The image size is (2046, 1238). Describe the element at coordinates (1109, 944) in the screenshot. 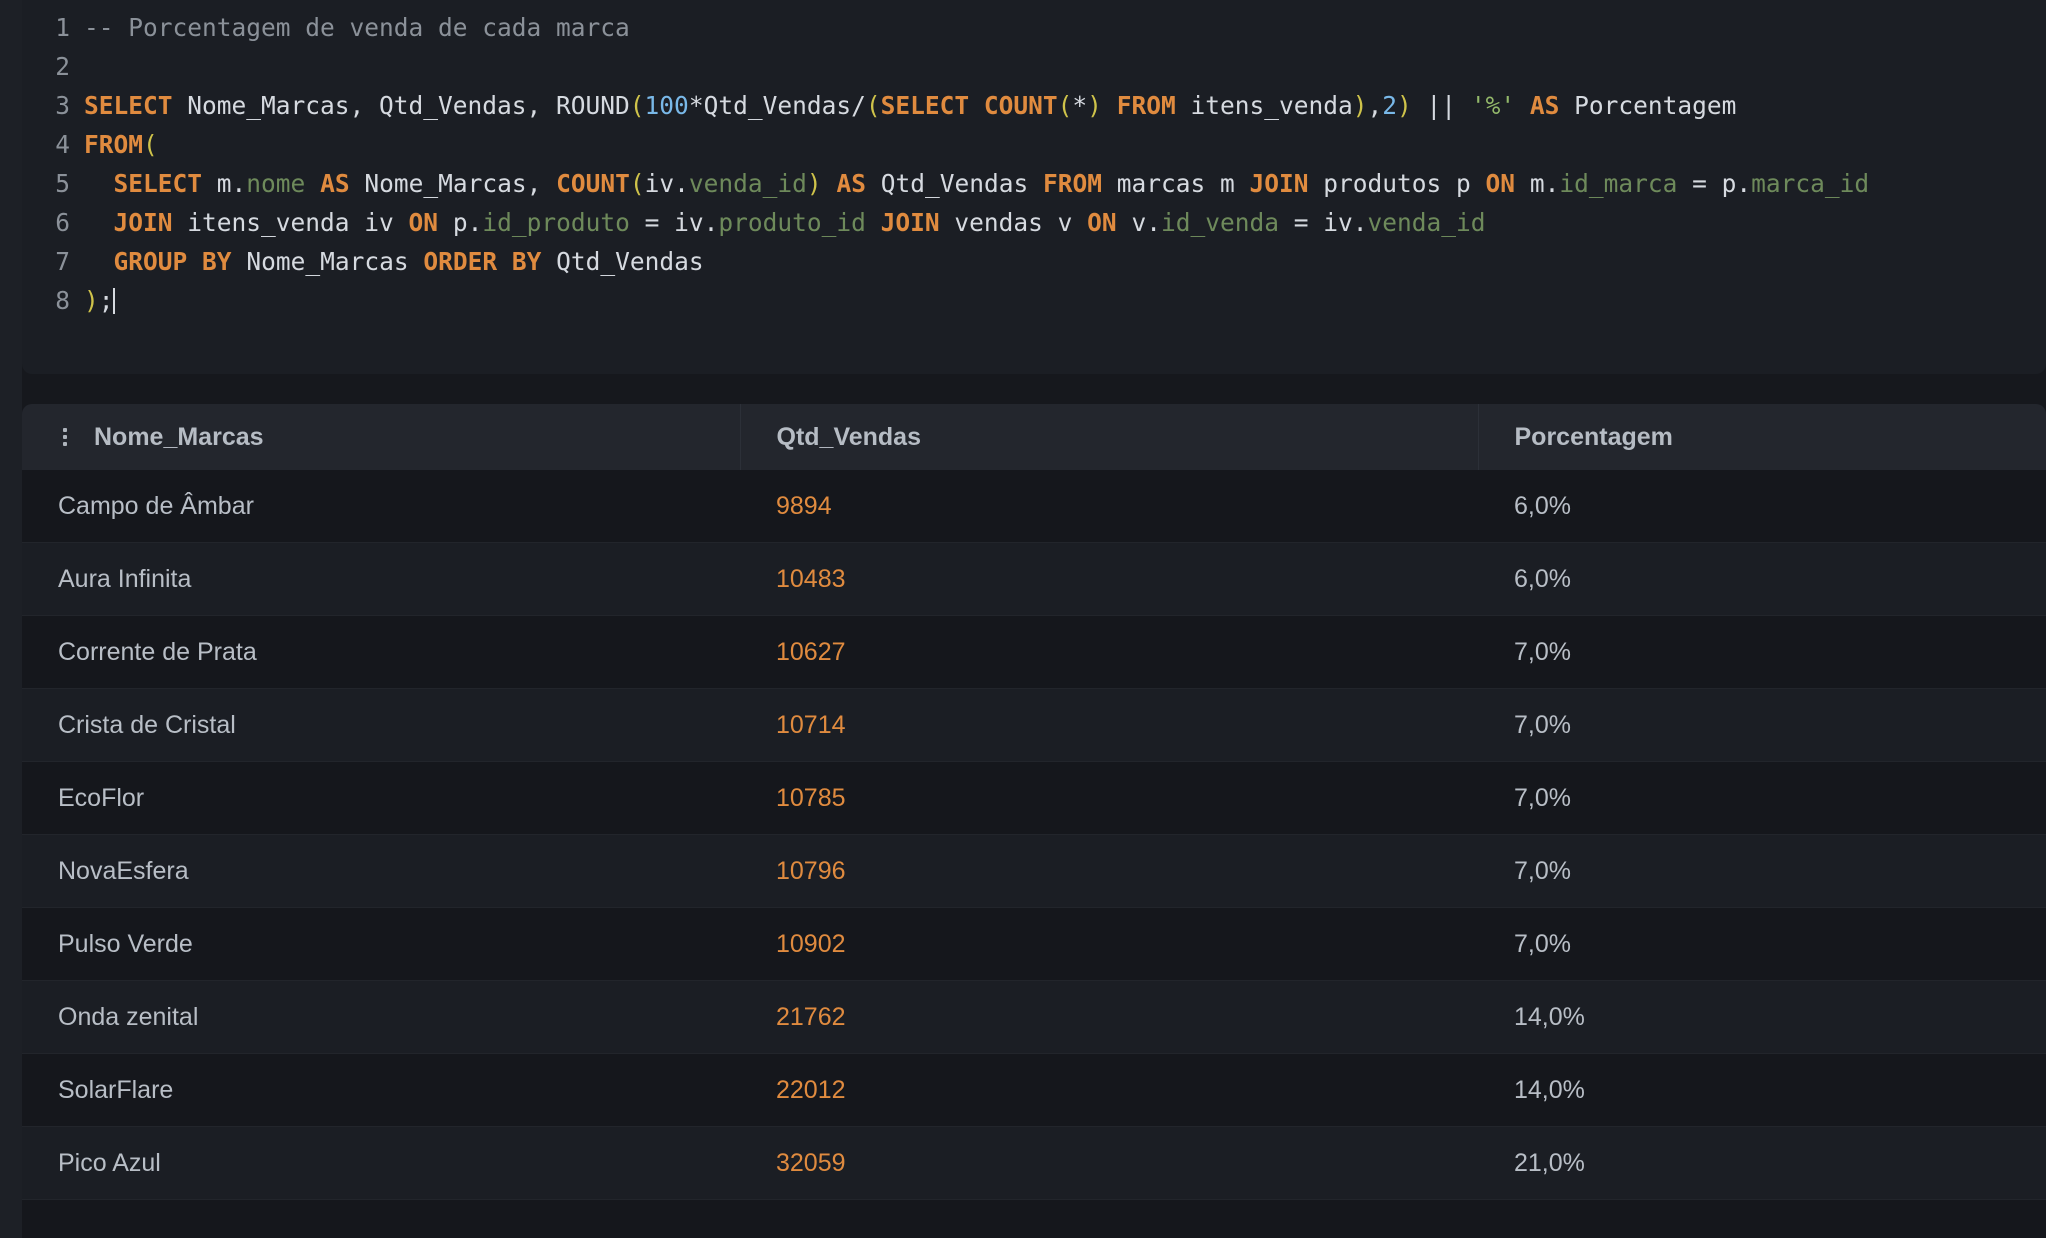

I see `cell-qtd-vendas: 10902` at that location.